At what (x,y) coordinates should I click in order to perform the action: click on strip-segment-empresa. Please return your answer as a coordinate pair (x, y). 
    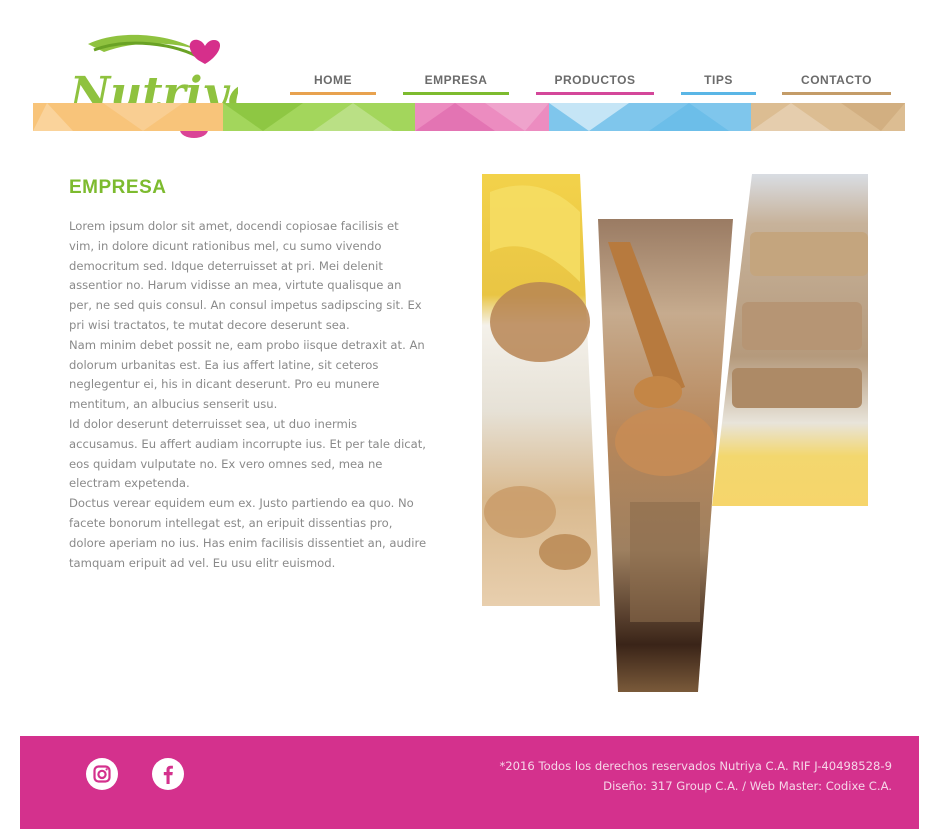
    Looking at the image, I should click on (319, 117).